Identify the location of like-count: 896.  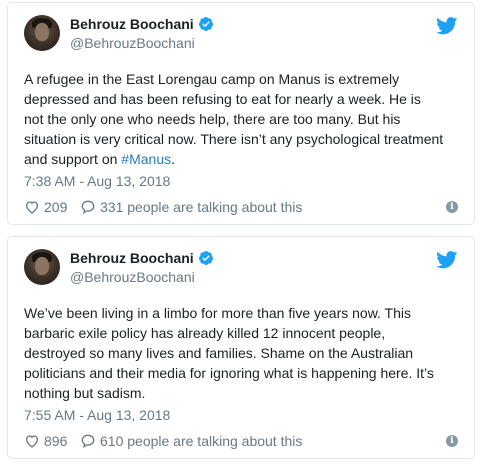
(56, 441).